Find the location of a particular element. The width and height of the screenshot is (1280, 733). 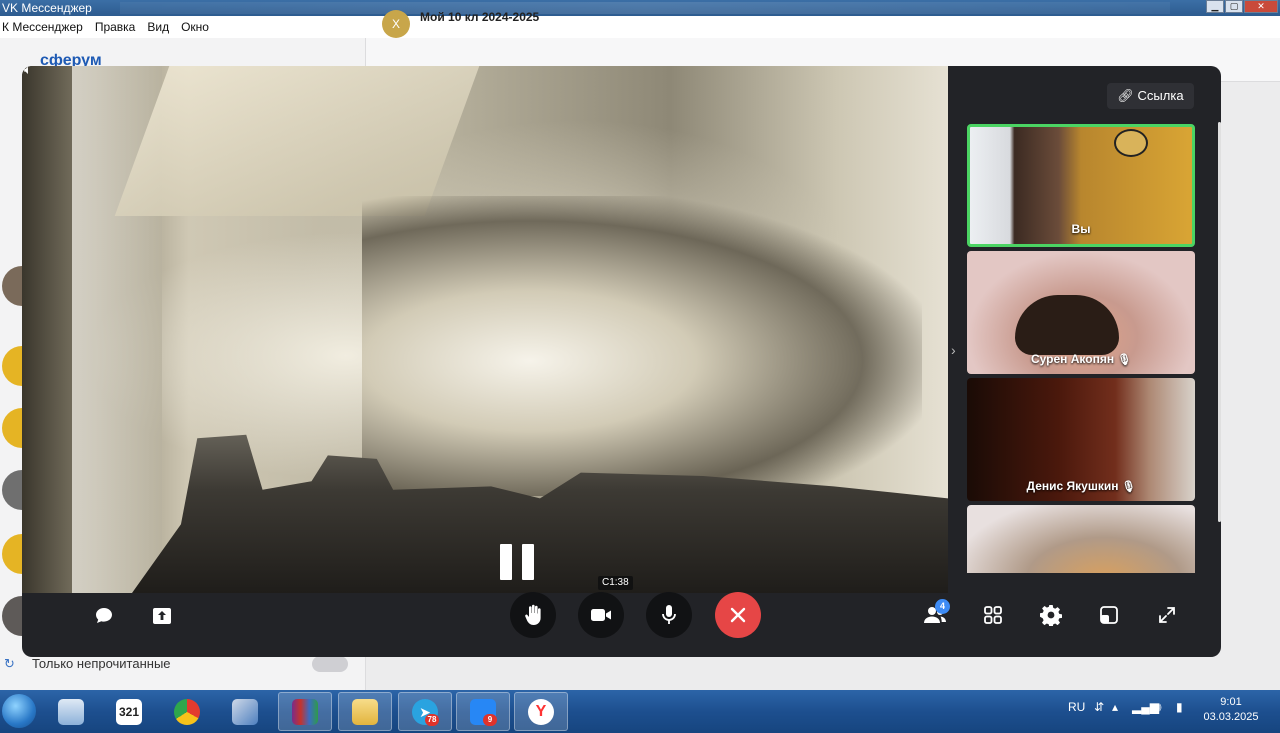

close-window-button: ✕ is located at coordinates (1261, 6).